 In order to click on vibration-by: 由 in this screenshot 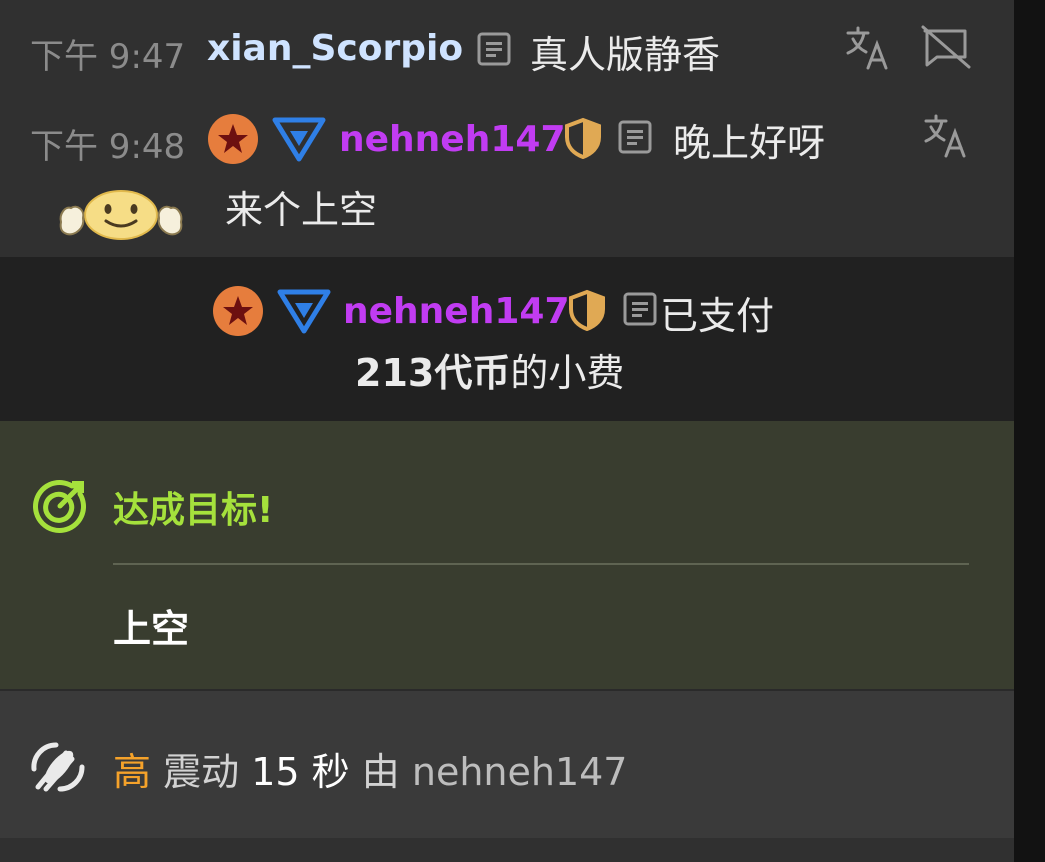, I will do `click(380, 772)`.